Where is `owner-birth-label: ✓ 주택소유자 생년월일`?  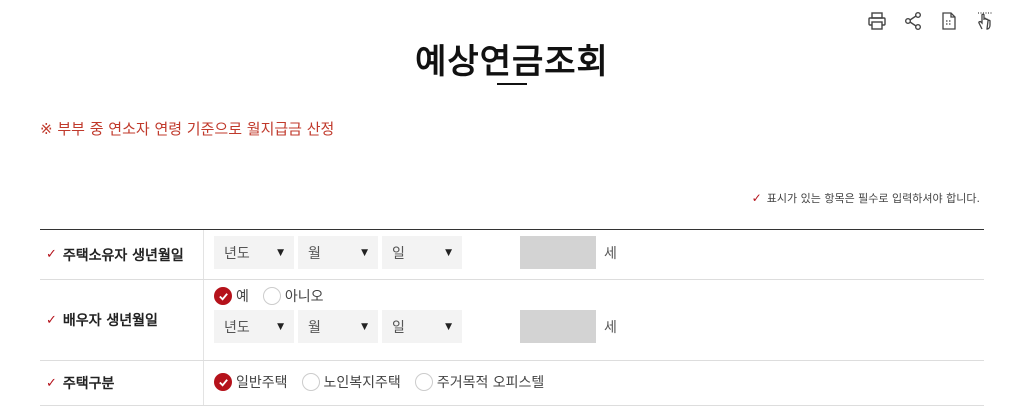
owner-birth-label: ✓ 주택소유자 생년월일 is located at coordinates (122, 254).